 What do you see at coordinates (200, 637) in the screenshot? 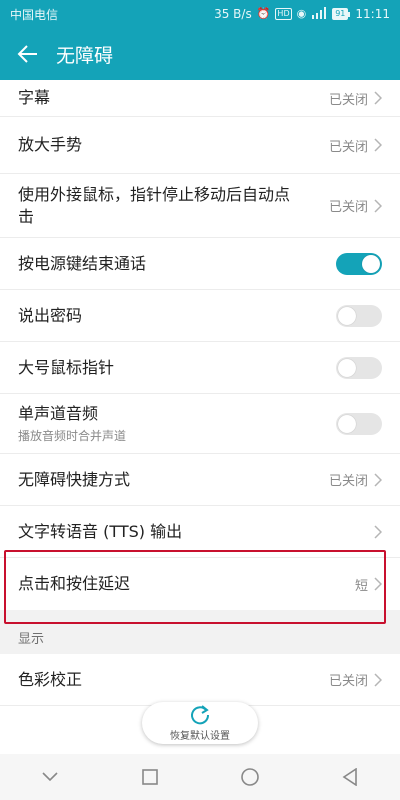
I see `section-header-display: 显示` at bounding box center [200, 637].